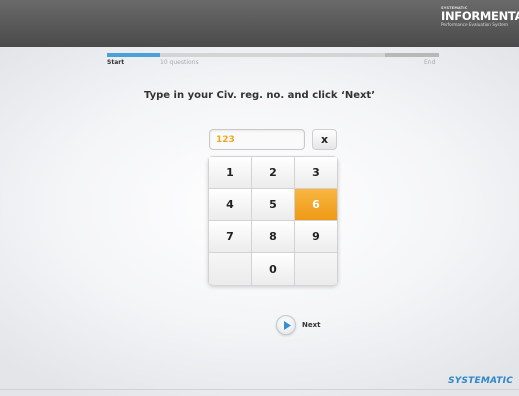 The width and height of the screenshot is (519, 396). Describe the element at coordinates (259, 389) in the screenshot. I see `footer-divider` at that location.